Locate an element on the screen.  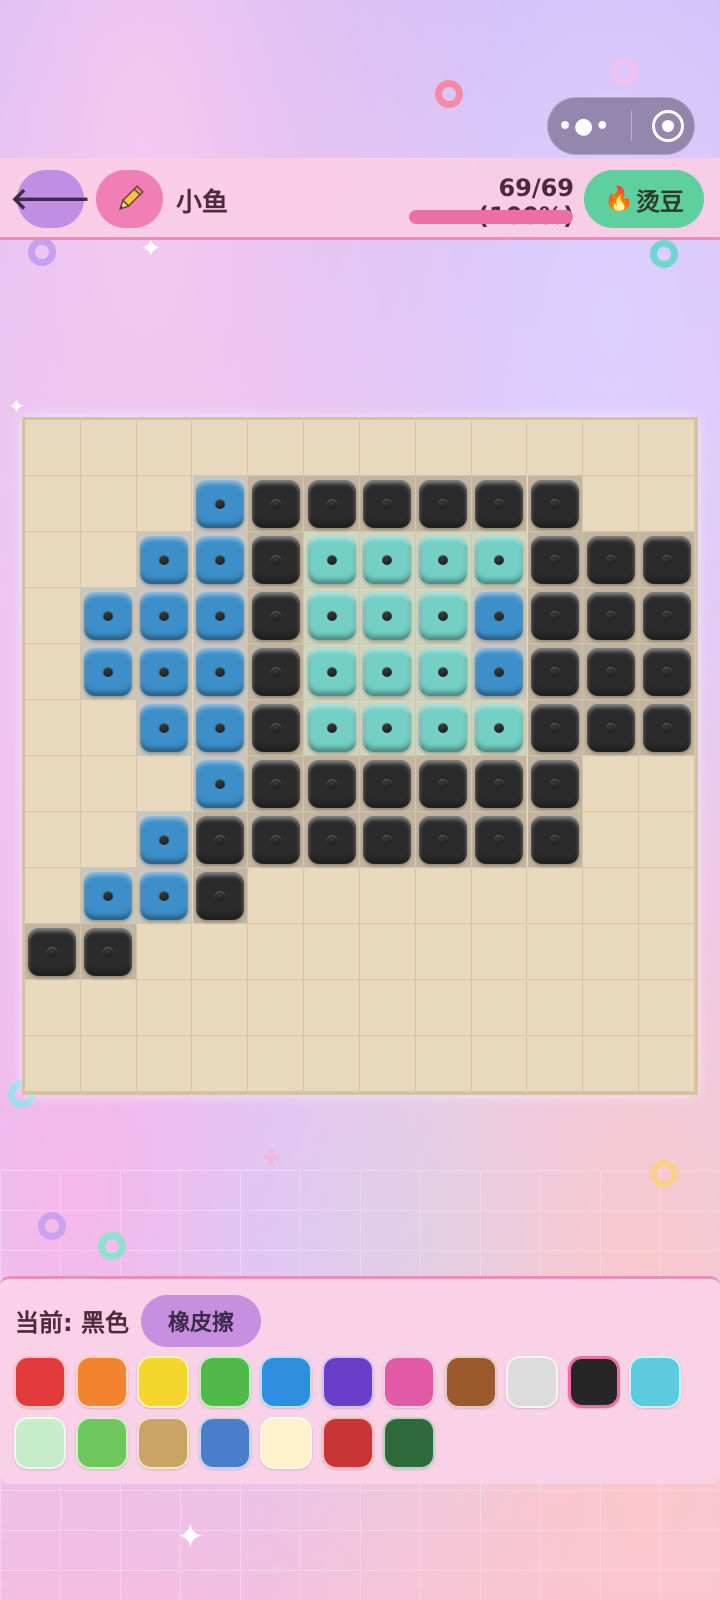
back-button: 🡐 is located at coordinates (50, 199).